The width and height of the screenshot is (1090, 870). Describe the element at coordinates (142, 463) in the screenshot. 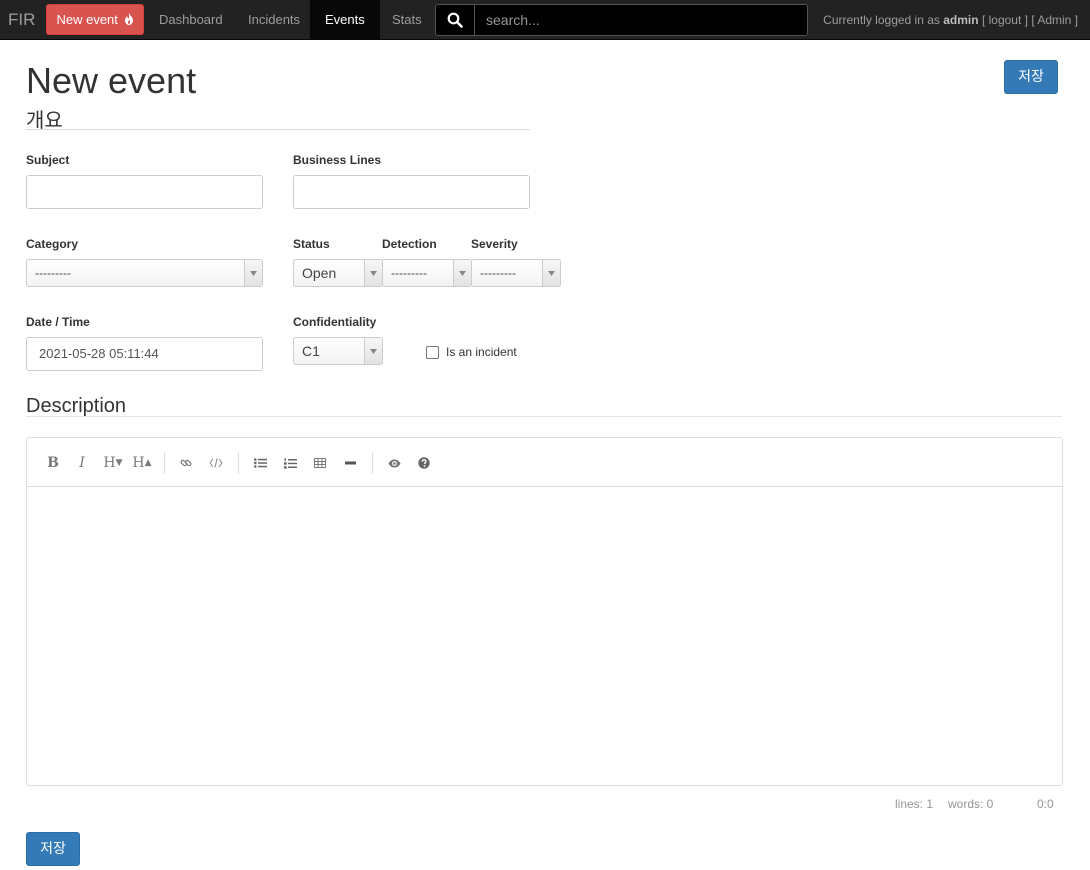

I see `heading-bigger-icon: H ▲` at that location.